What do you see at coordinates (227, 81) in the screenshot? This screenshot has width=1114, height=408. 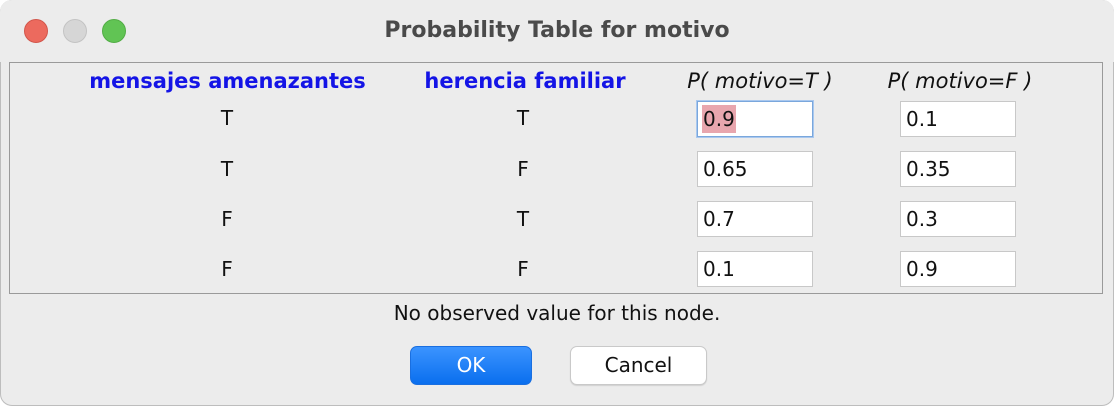 I see `column-header-parent-mensajes-amenazantes: mensajes amenazantes` at bounding box center [227, 81].